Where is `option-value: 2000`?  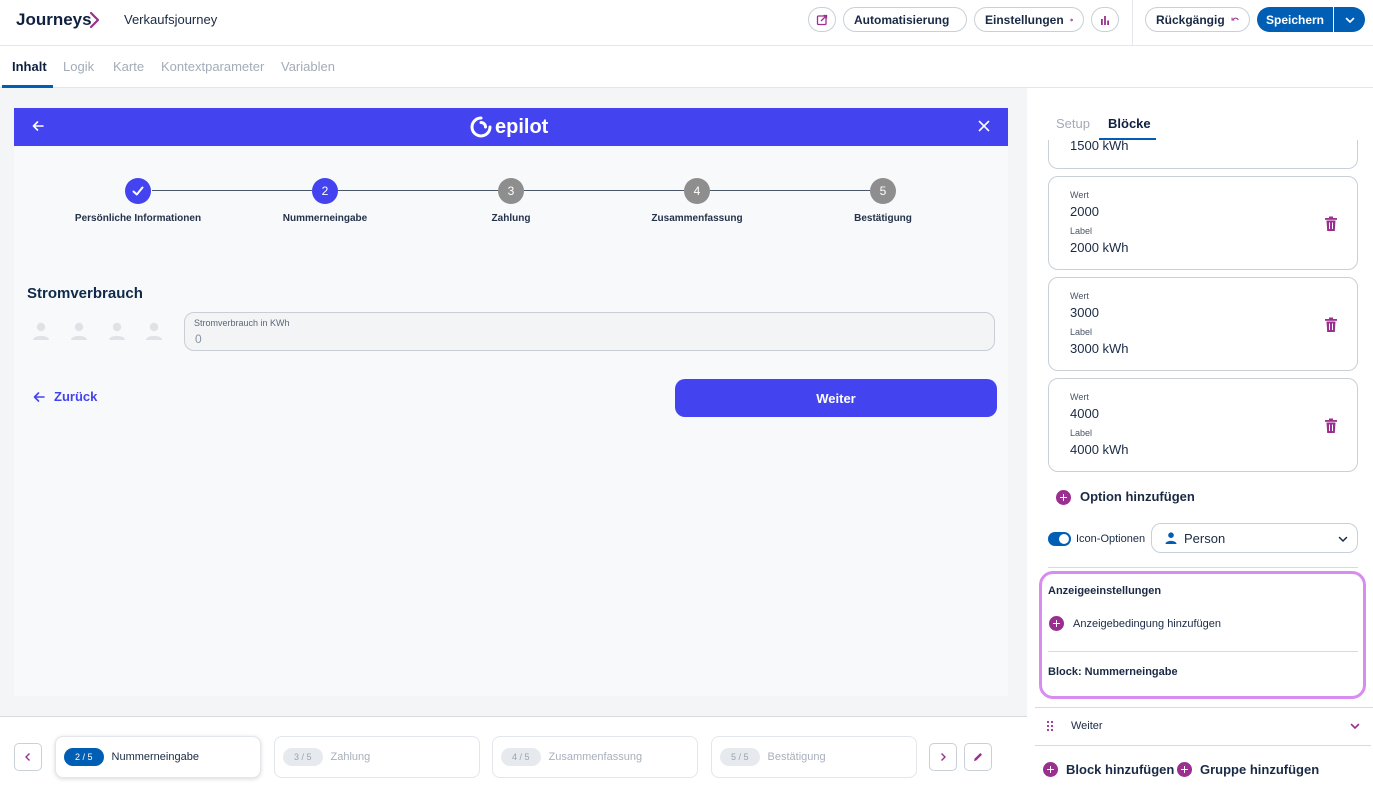 option-value: 2000 is located at coordinates (1084, 211).